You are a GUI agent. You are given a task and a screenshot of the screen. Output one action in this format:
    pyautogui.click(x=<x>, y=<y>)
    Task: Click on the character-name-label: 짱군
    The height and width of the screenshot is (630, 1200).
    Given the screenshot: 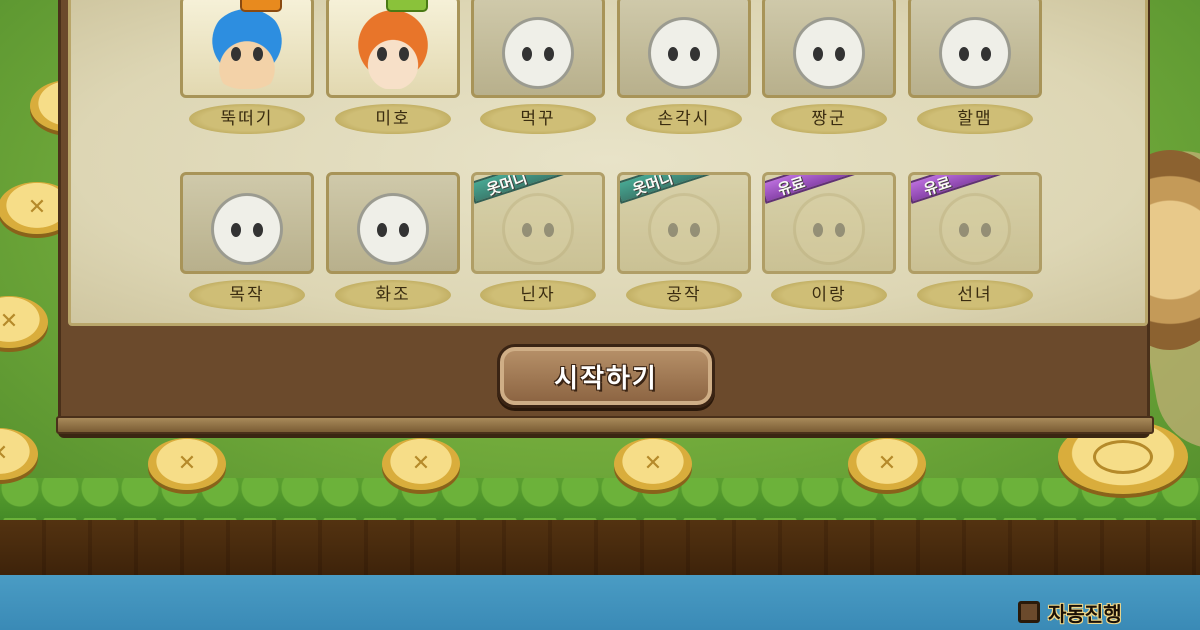 What is the action you would take?
    pyautogui.click(x=829, y=119)
    